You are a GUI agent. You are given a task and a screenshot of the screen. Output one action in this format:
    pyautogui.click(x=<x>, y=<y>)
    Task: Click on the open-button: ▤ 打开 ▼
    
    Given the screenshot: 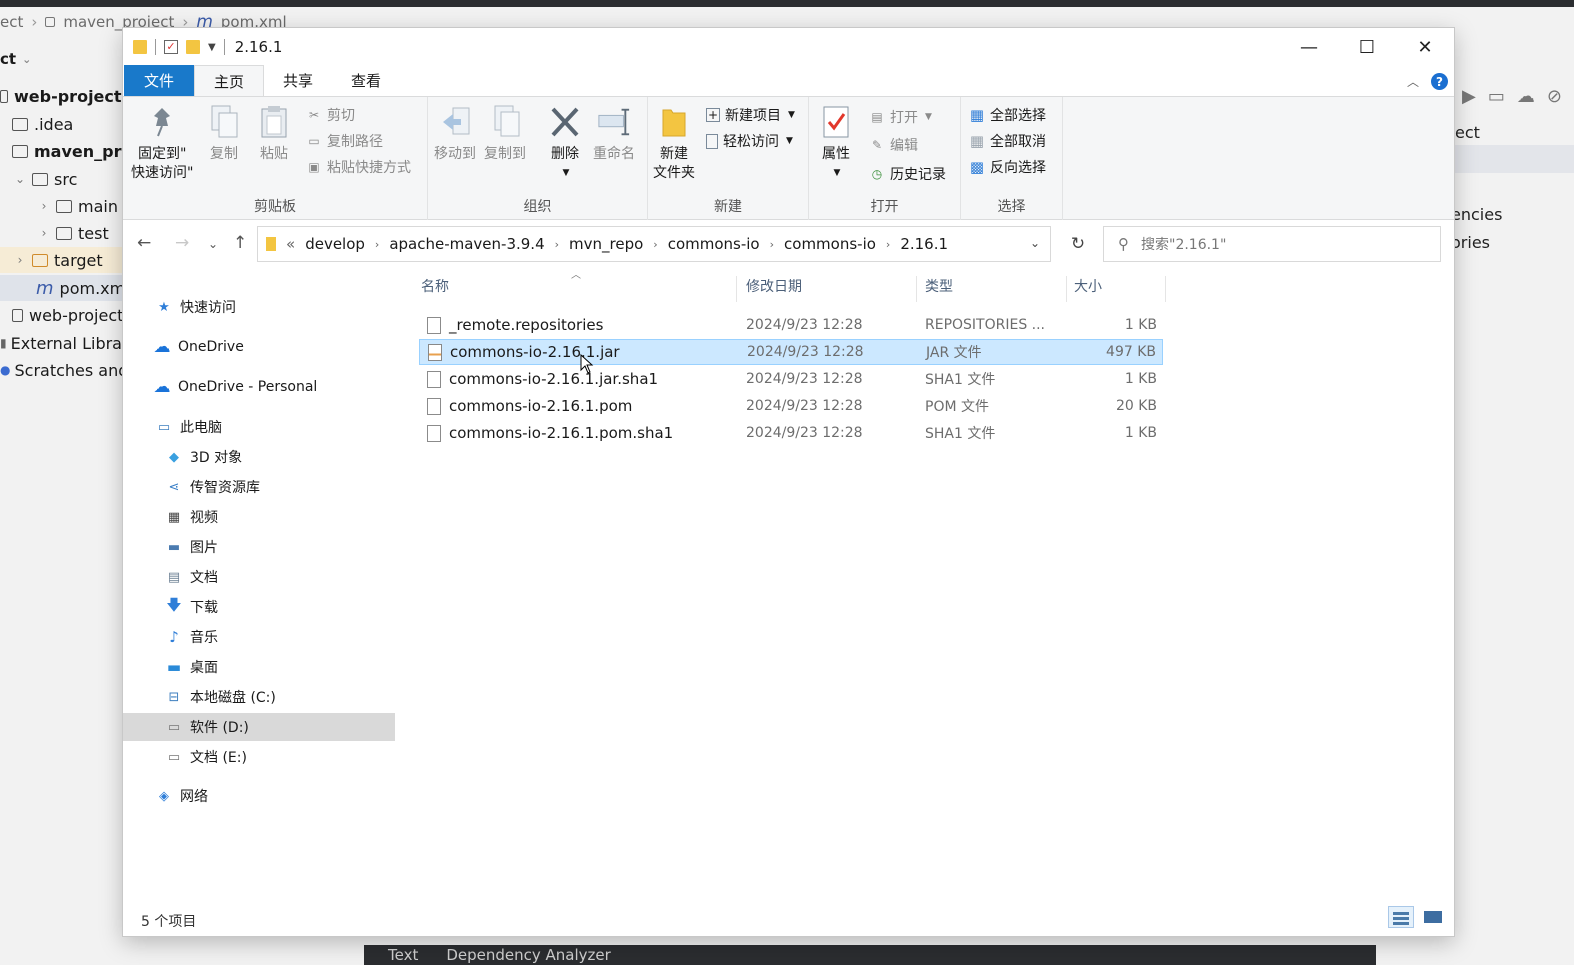 What is the action you would take?
    pyautogui.click(x=900, y=117)
    